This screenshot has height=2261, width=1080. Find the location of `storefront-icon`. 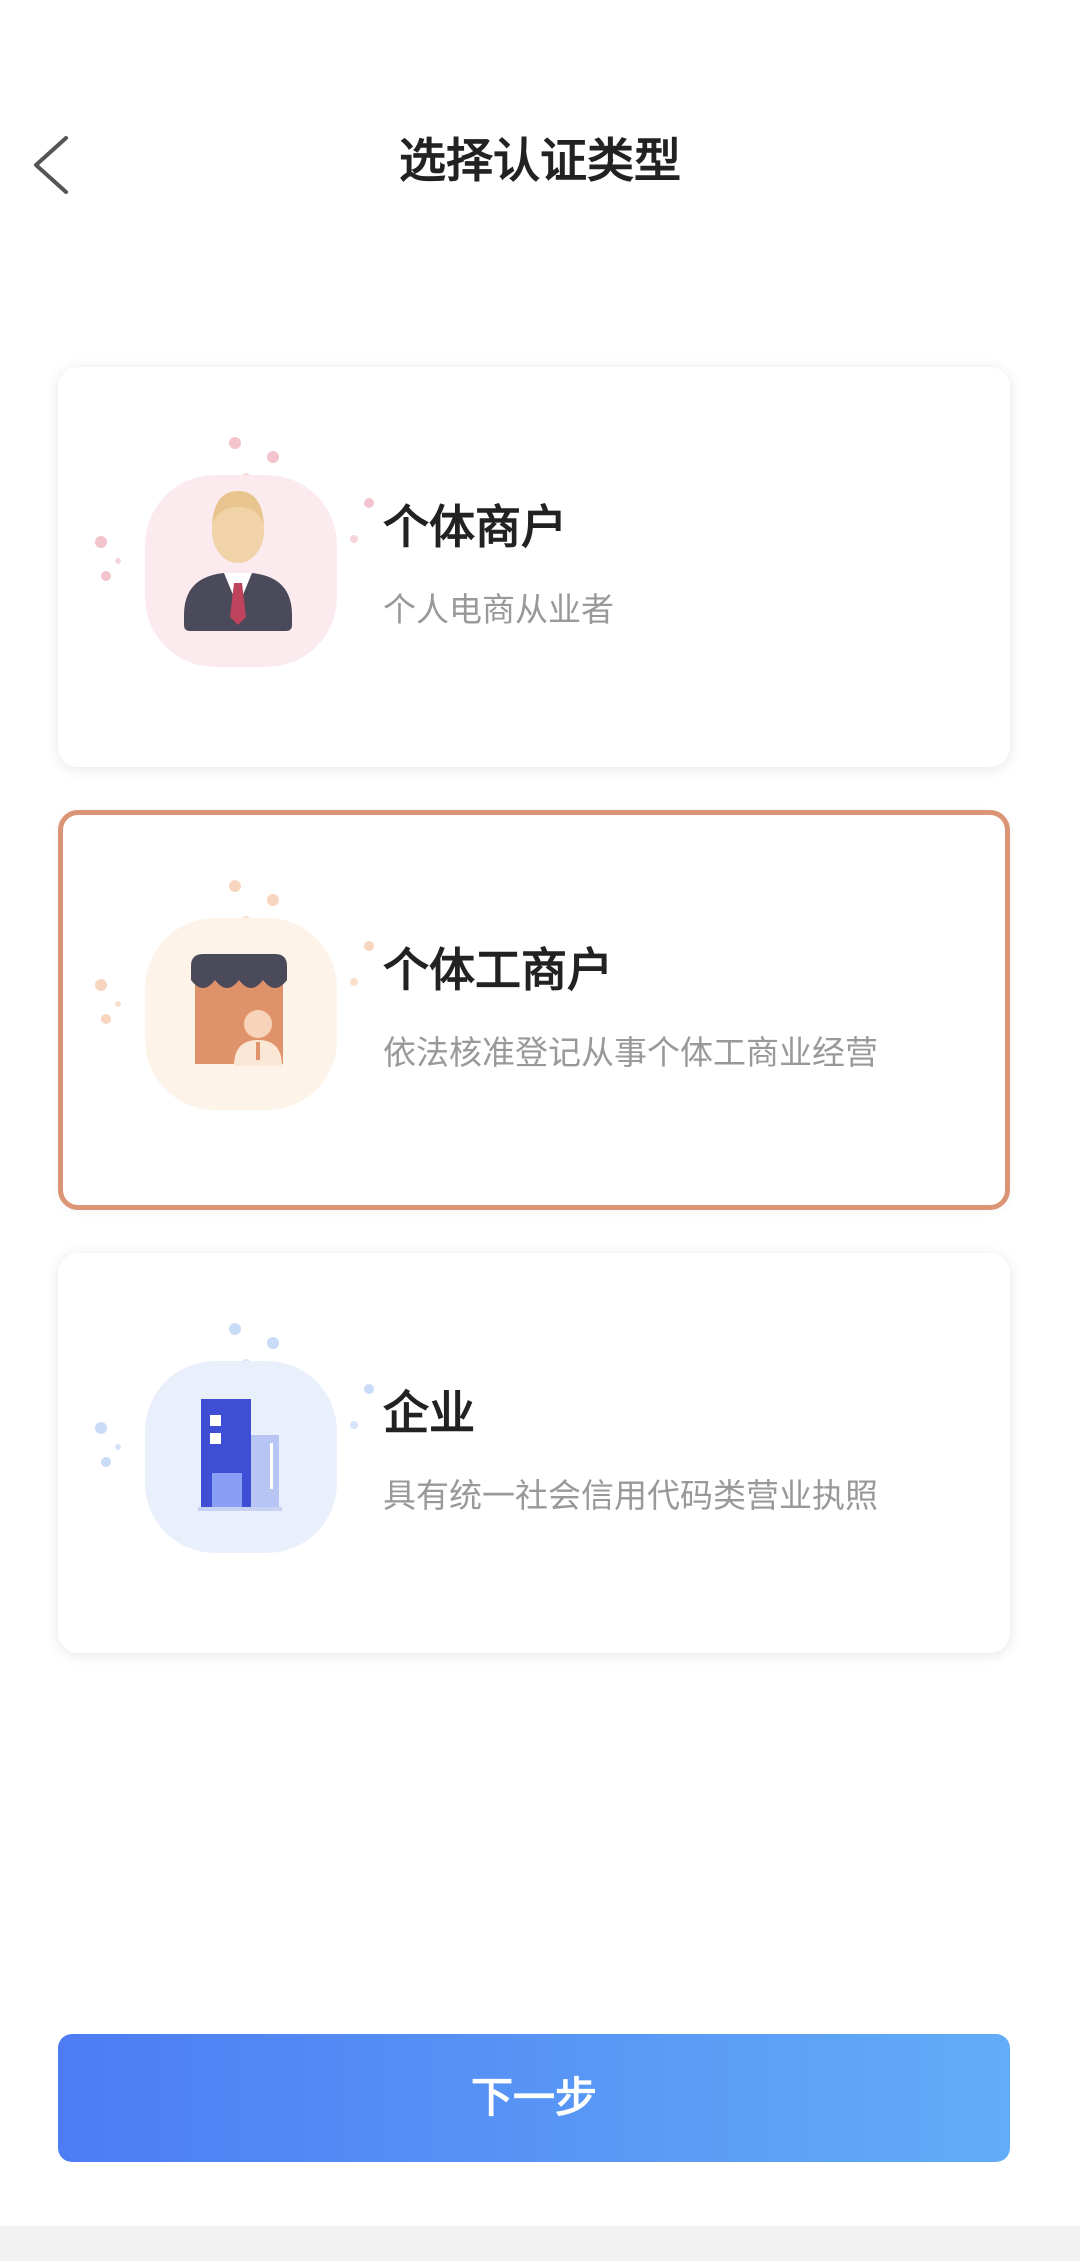

storefront-icon is located at coordinates (234, 995).